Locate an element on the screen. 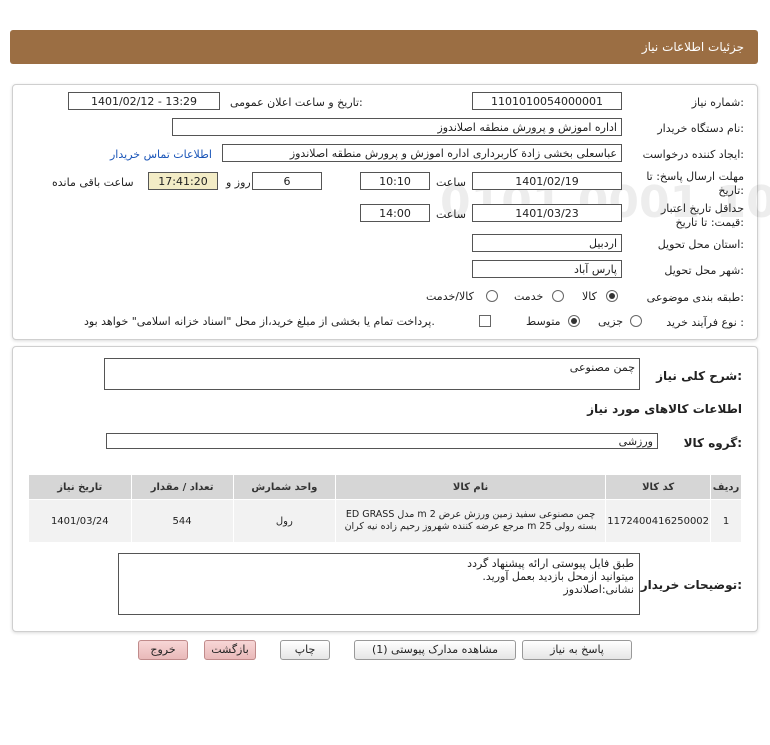 The width and height of the screenshot is (770, 745). page-title: جزئیات اطلاعات نیاز is located at coordinates (692, 47).